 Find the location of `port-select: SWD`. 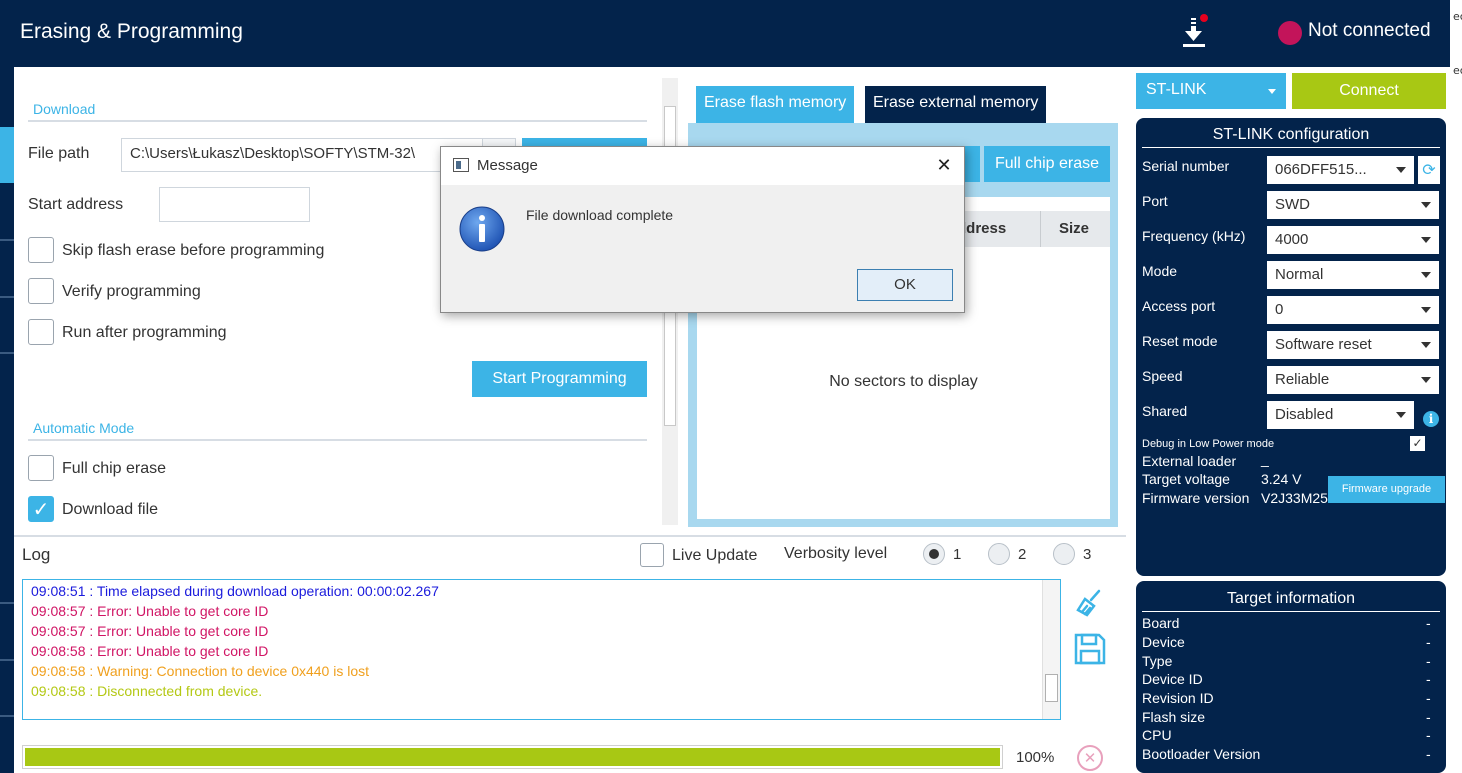

port-select: SWD is located at coordinates (1353, 205).